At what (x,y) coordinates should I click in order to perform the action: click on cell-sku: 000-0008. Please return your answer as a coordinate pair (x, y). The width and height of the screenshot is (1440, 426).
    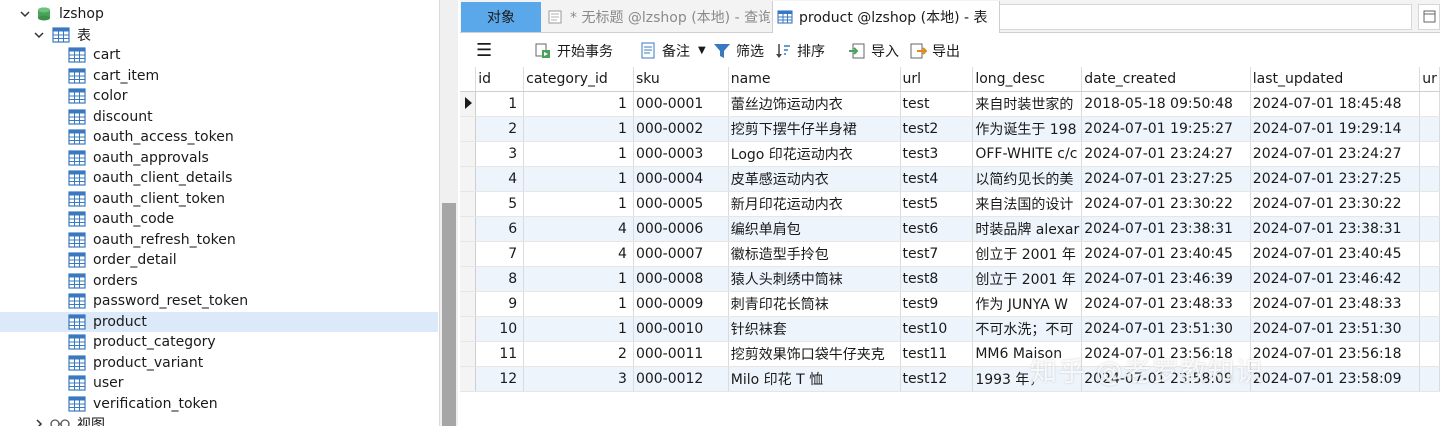
    Looking at the image, I should click on (681, 279).